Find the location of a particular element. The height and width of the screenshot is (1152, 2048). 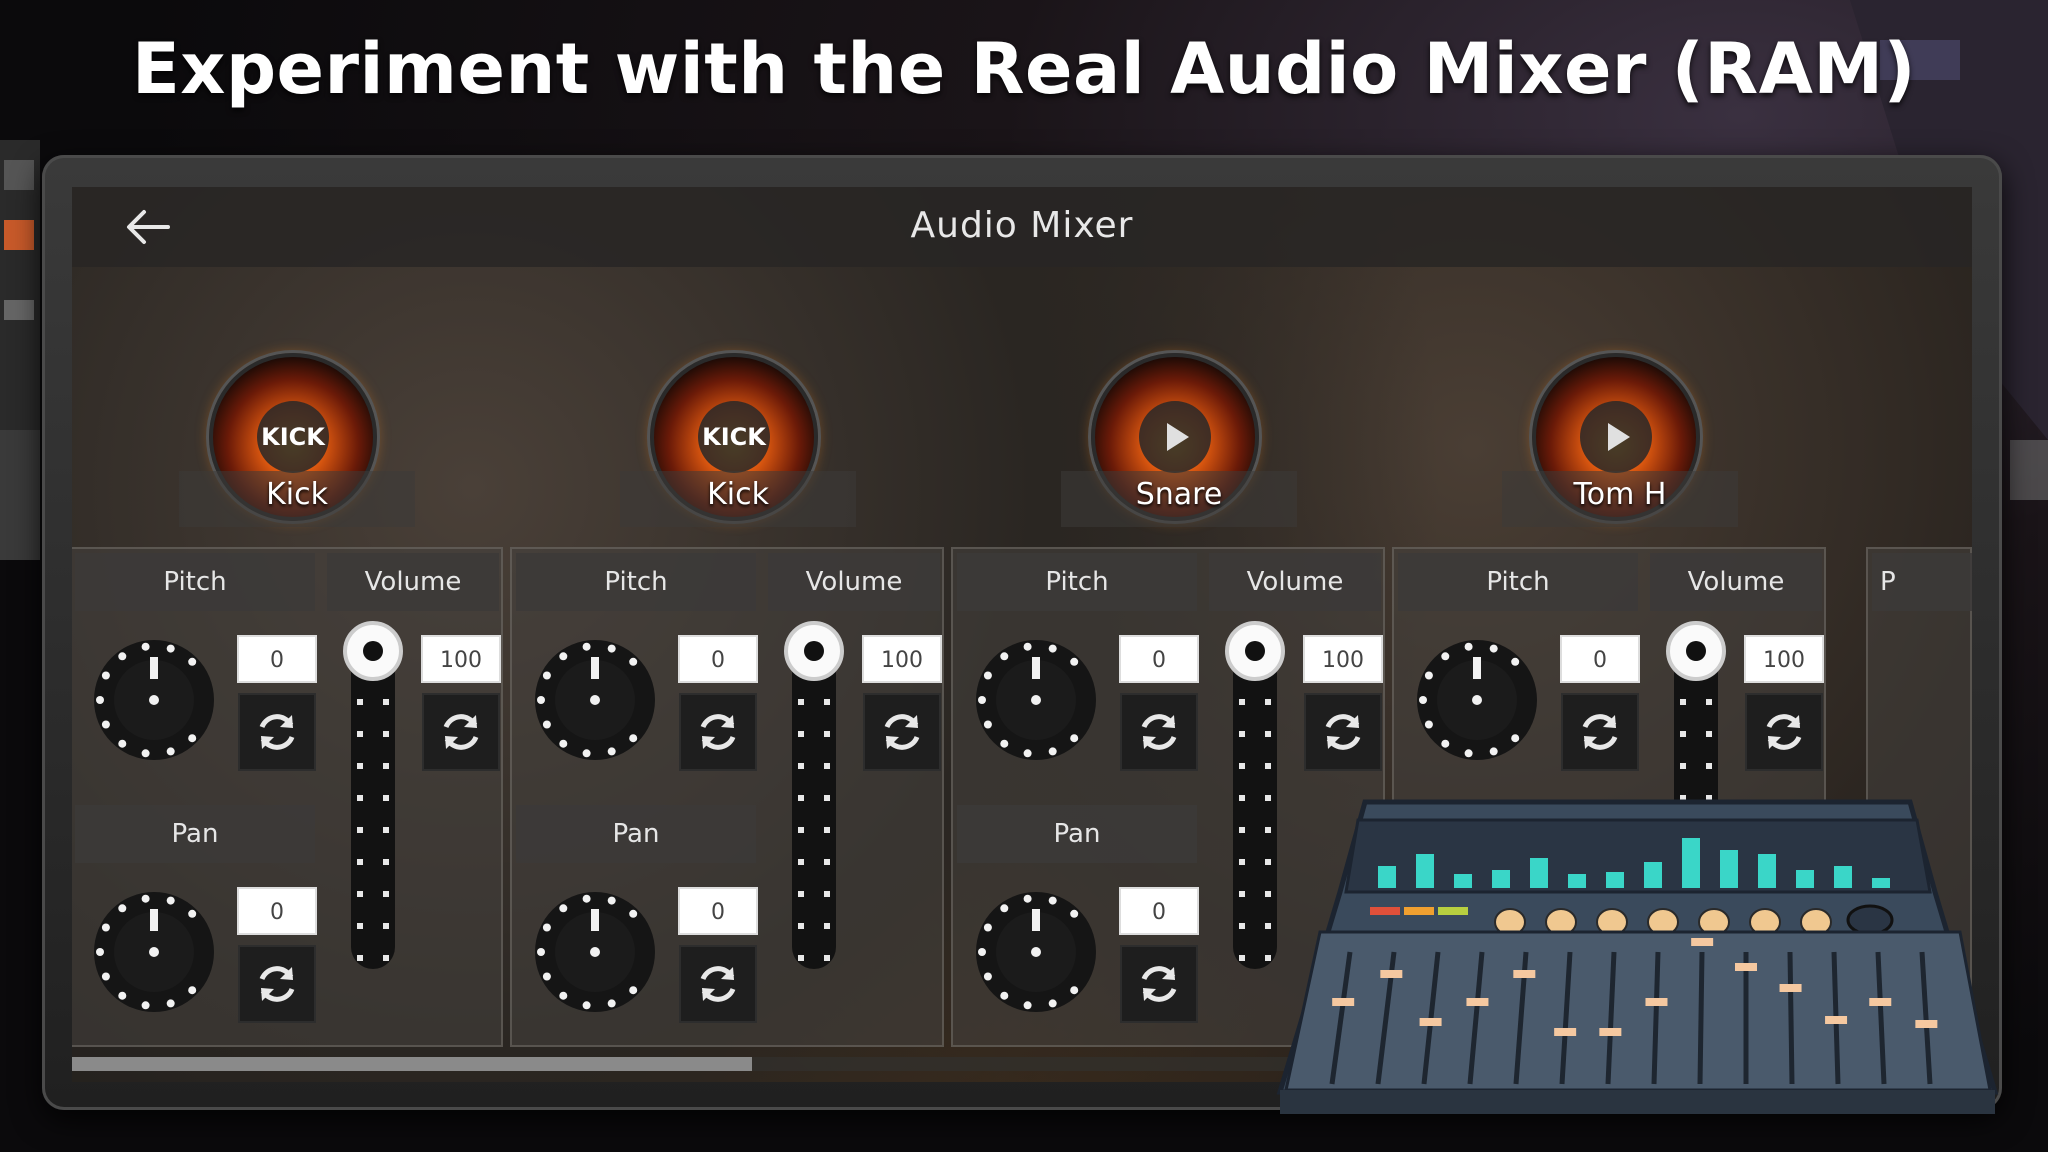

pad-badge-text: KICK is located at coordinates (734, 437).